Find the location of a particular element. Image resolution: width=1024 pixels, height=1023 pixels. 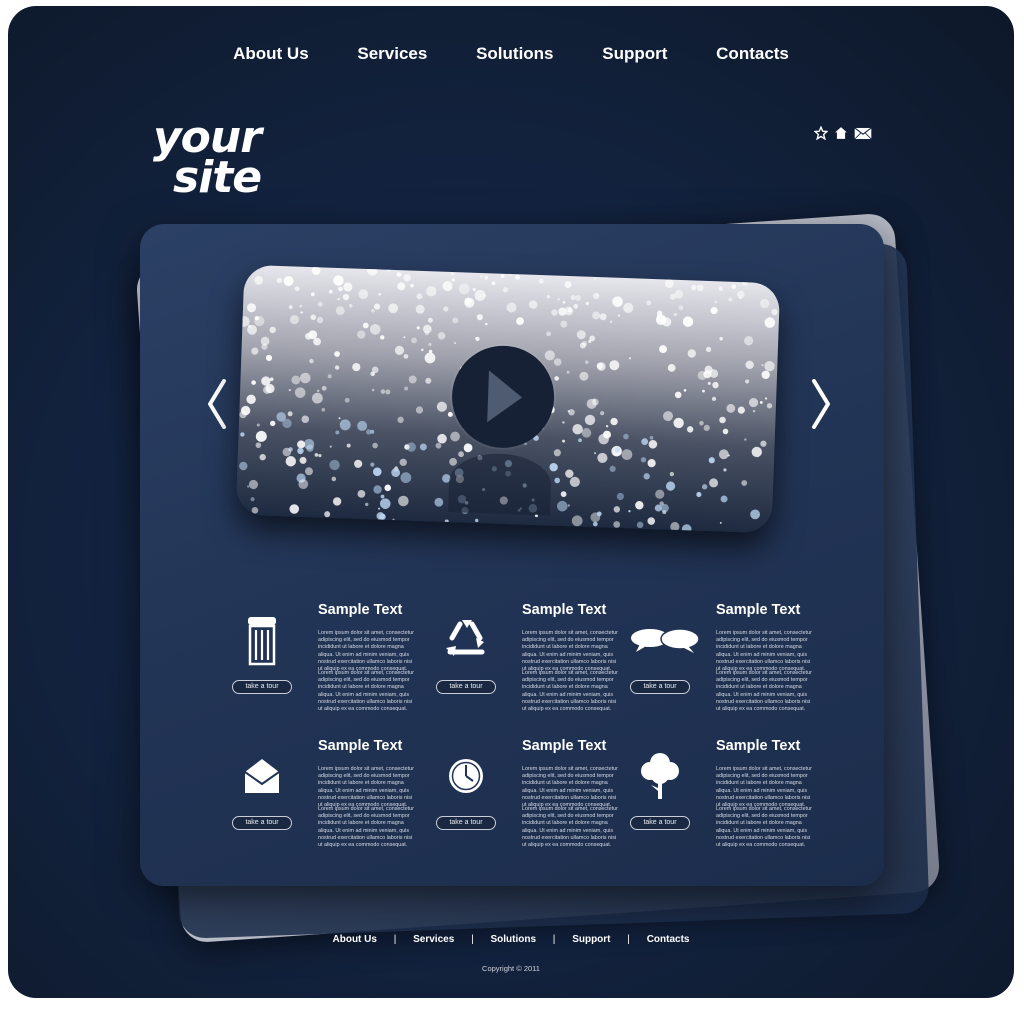

chevron-right-icon is located at coordinates (821, 404).